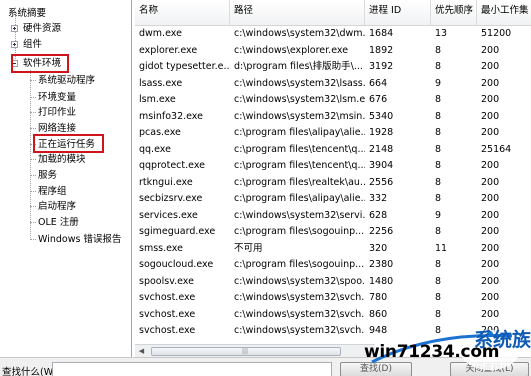 This screenshot has width=531, height=376. I want to click on cell-name: msinfo32.exe, so click(171, 116).